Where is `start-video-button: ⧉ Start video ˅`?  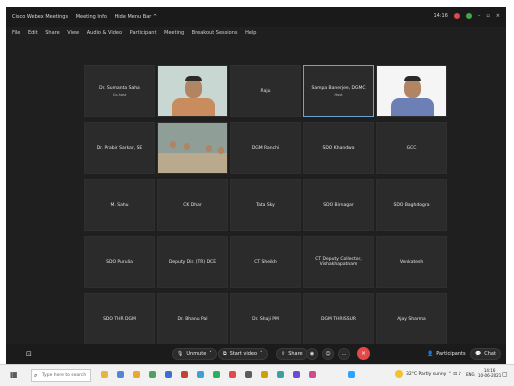 start-video-button: ⧉ Start video ˅ is located at coordinates (243, 354).